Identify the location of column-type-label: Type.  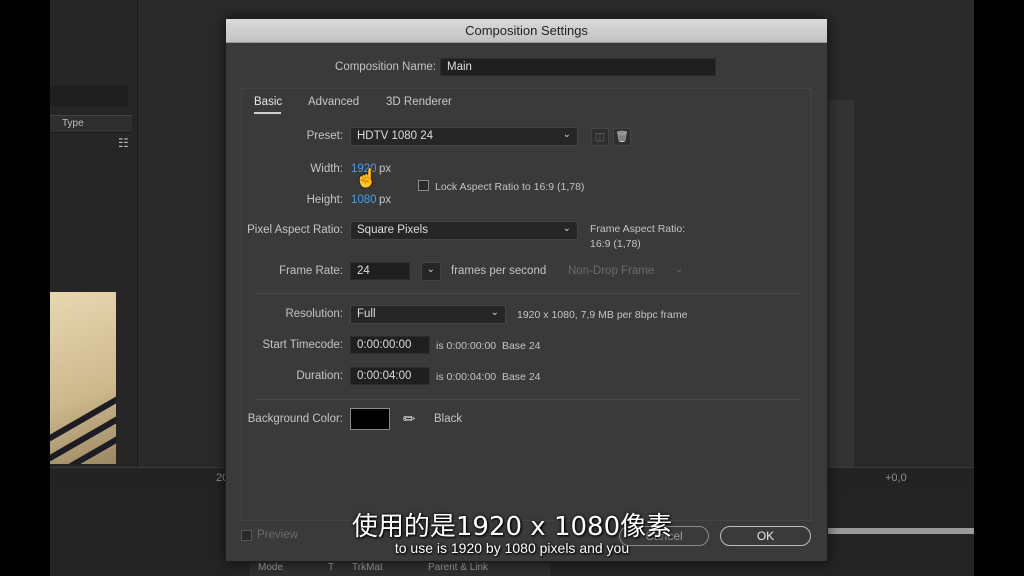
(73, 123).